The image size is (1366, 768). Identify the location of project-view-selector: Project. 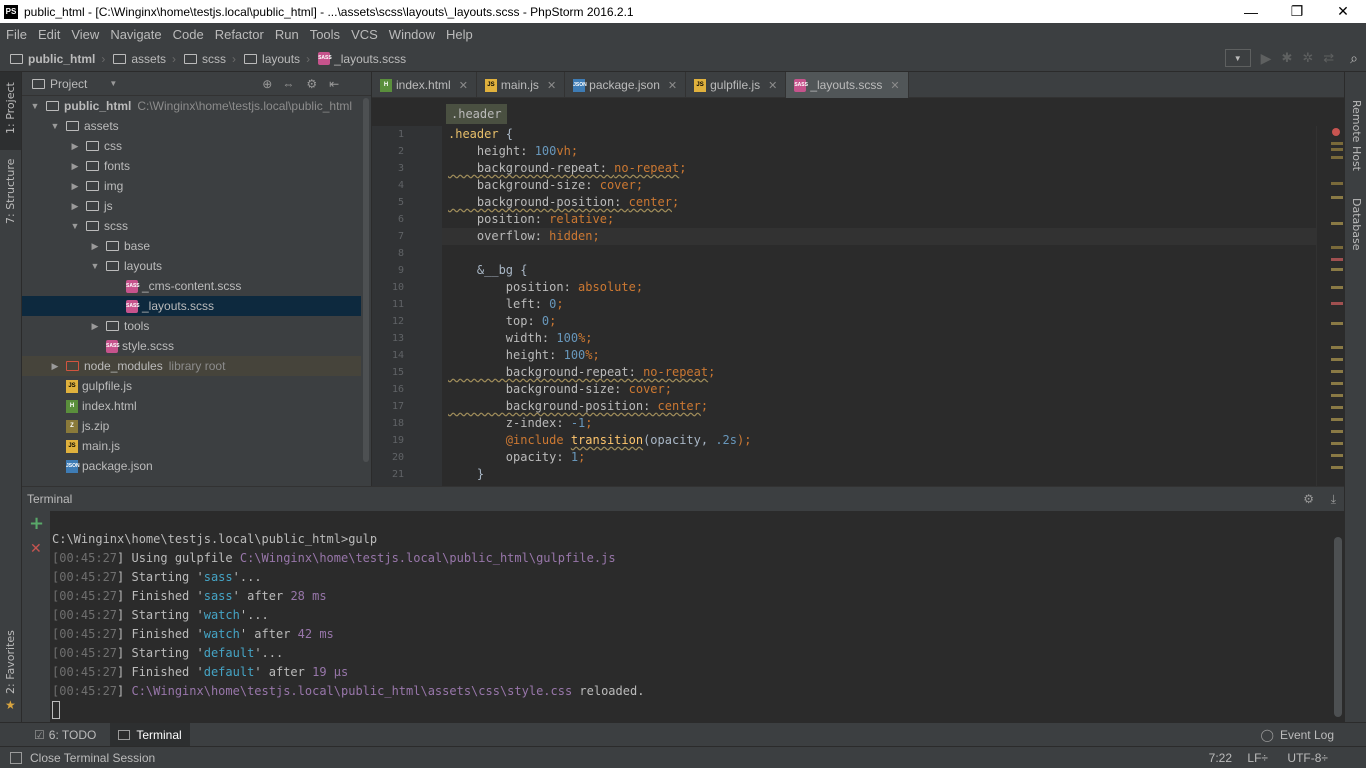
(68, 84).